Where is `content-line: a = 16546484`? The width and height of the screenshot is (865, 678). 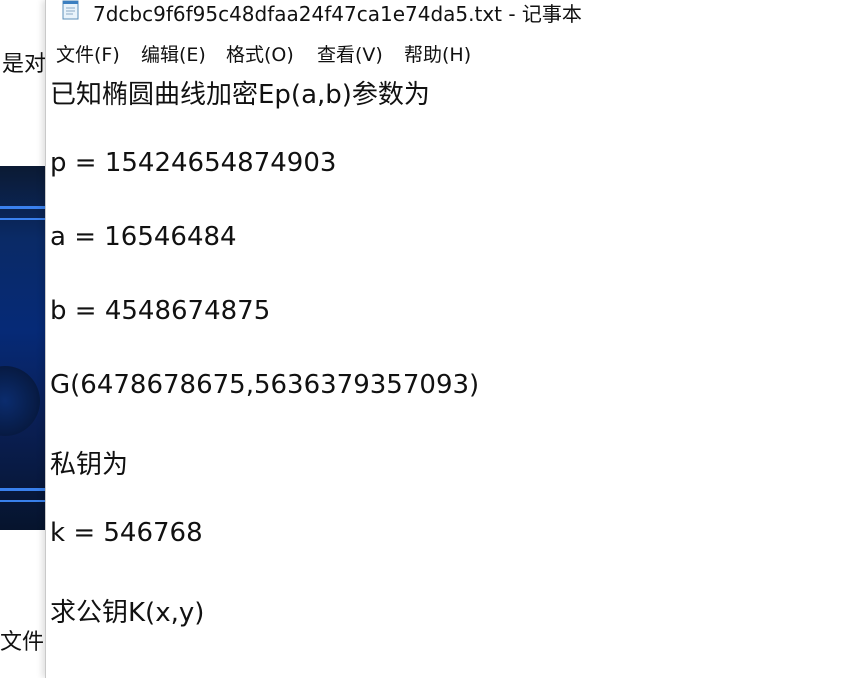
content-line: a = 16546484 is located at coordinates (143, 237).